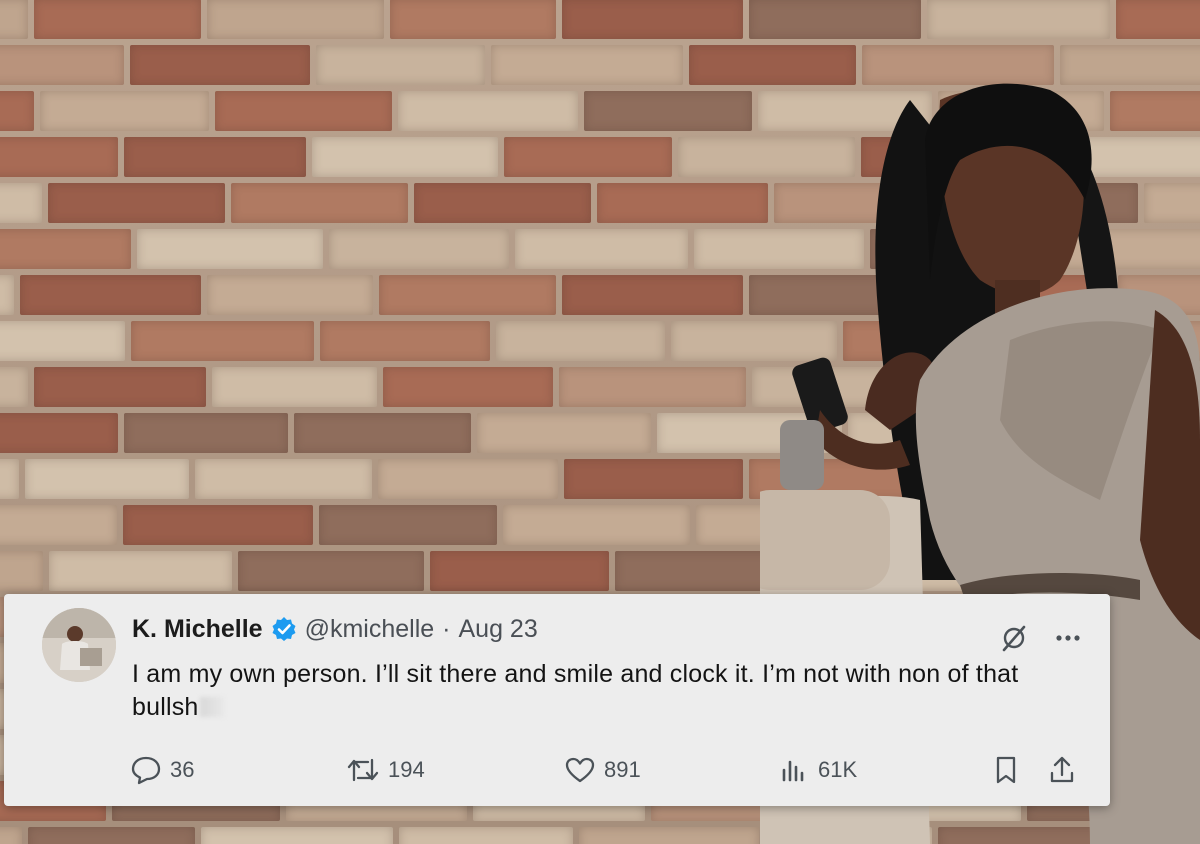 The image size is (1200, 844). What do you see at coordinates (363, 770) in the screenshot?
I see `repost-icon` at bounding box center [363, 770].